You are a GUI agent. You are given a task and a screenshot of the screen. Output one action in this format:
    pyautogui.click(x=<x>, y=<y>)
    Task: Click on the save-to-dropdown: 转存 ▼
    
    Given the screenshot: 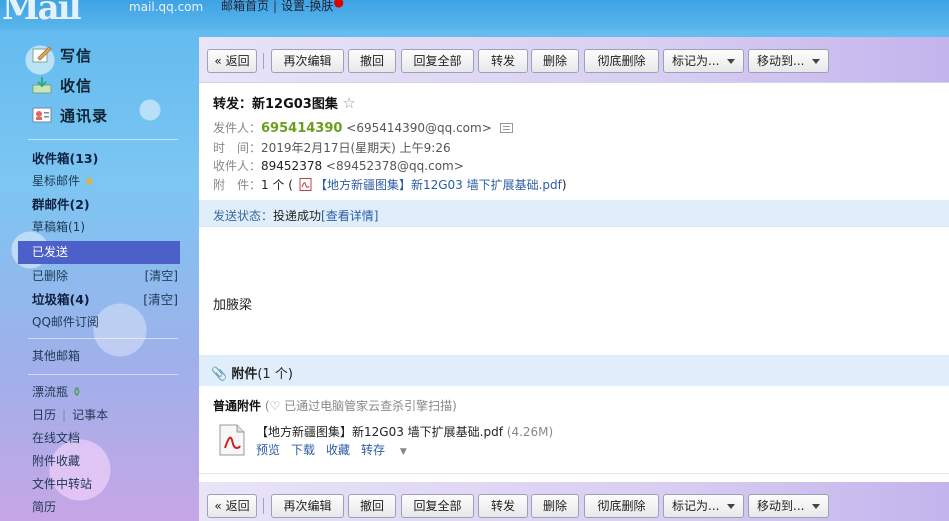 What is the action you would take?
    pyautogui.click(x=384, y=450)
    